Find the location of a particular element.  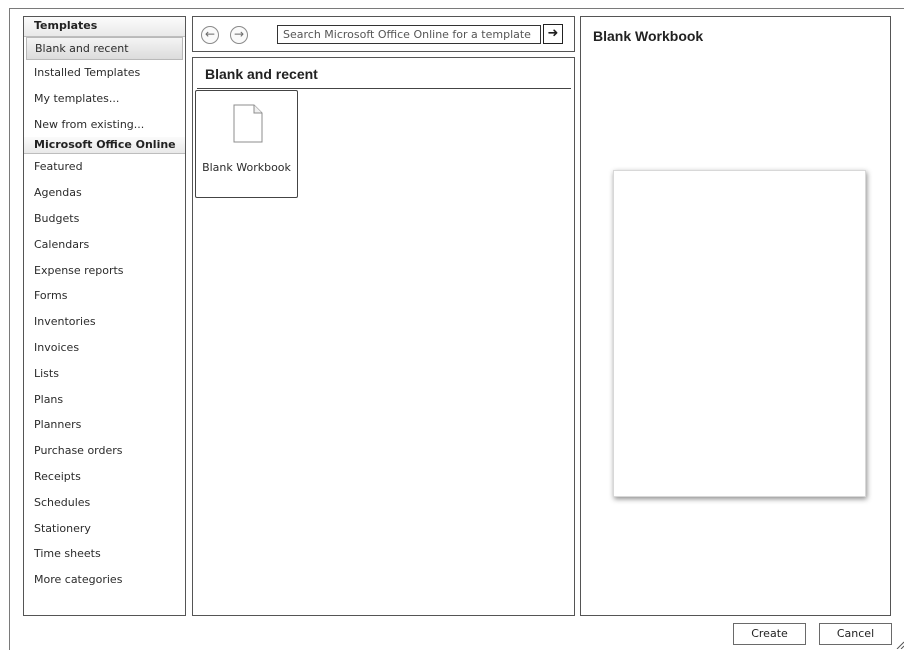

category-calendars: Calendars is located at coordinates (104, 245).